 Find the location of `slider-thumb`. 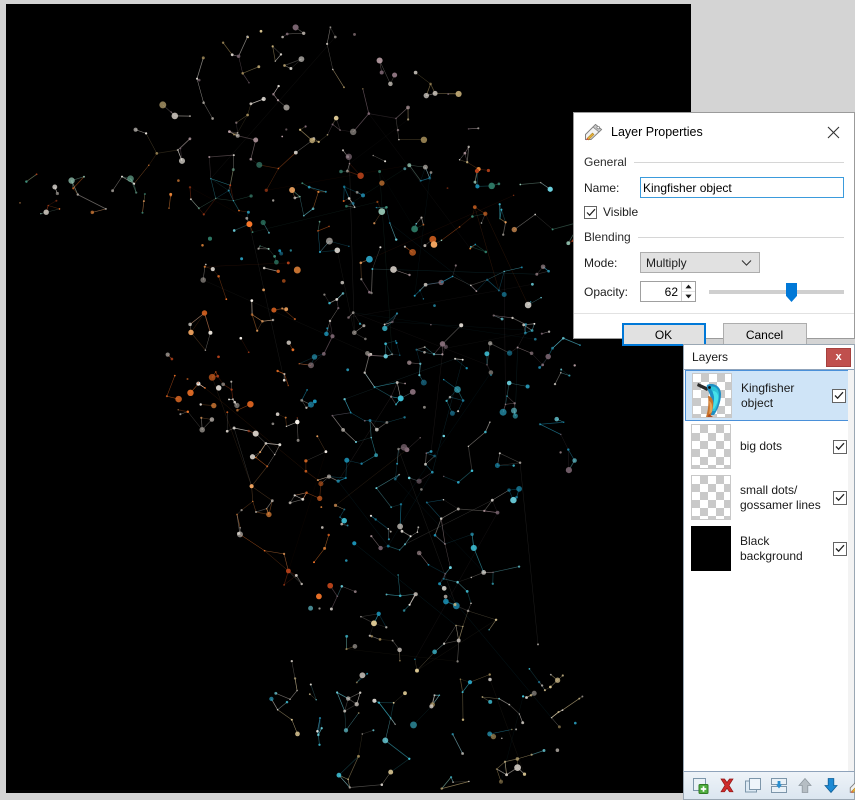

slider-thumb is located at coordinates (791, 292).